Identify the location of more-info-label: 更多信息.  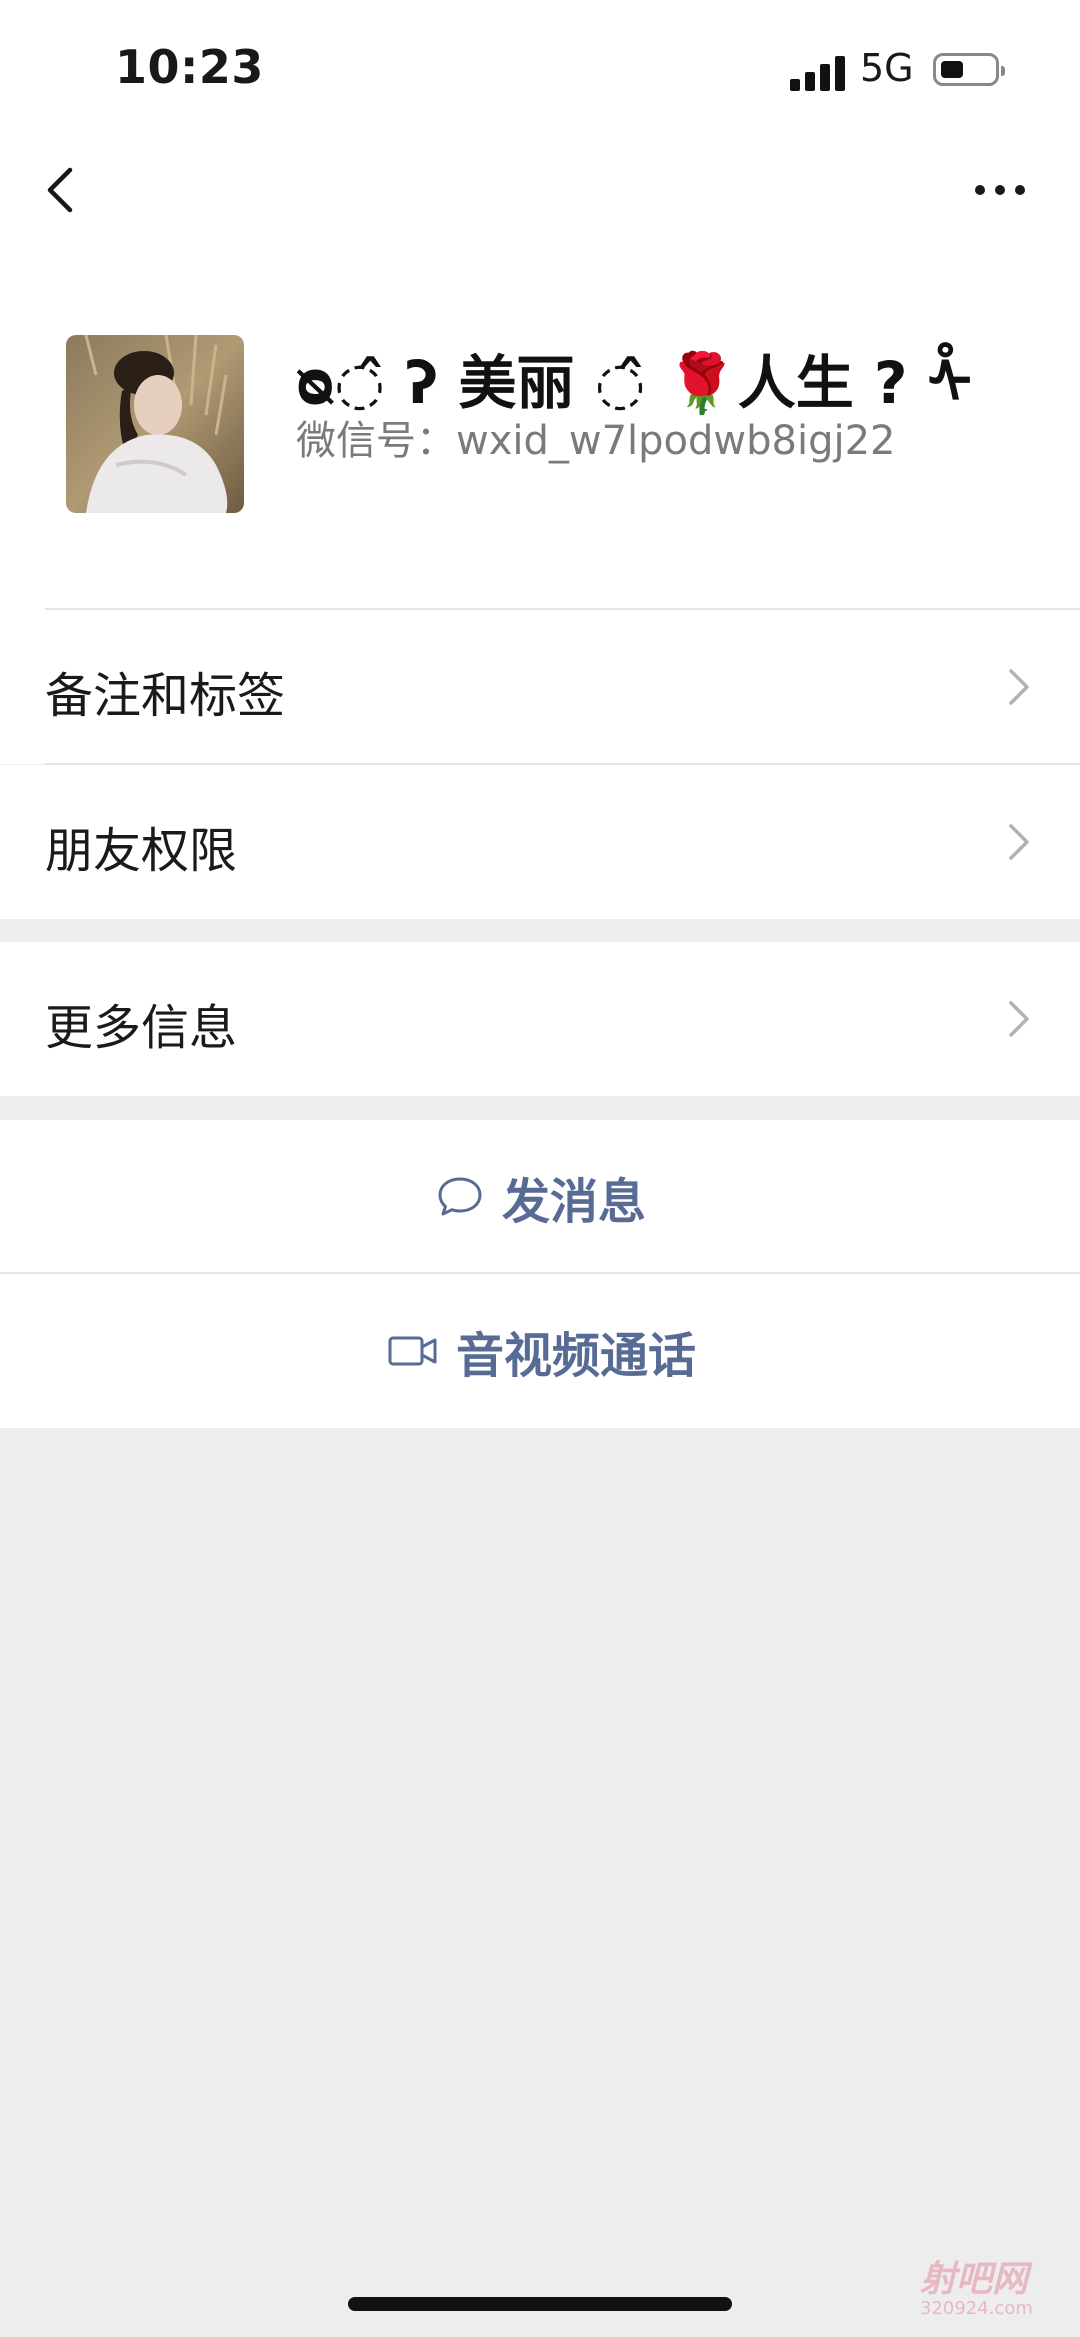
(141, 1028).